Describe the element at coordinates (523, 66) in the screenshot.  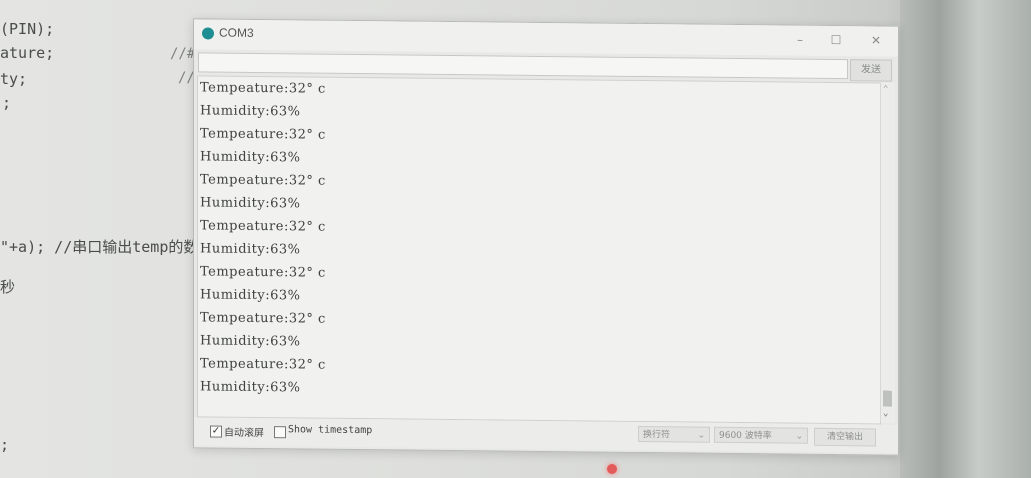
I see `send-input` at that location.